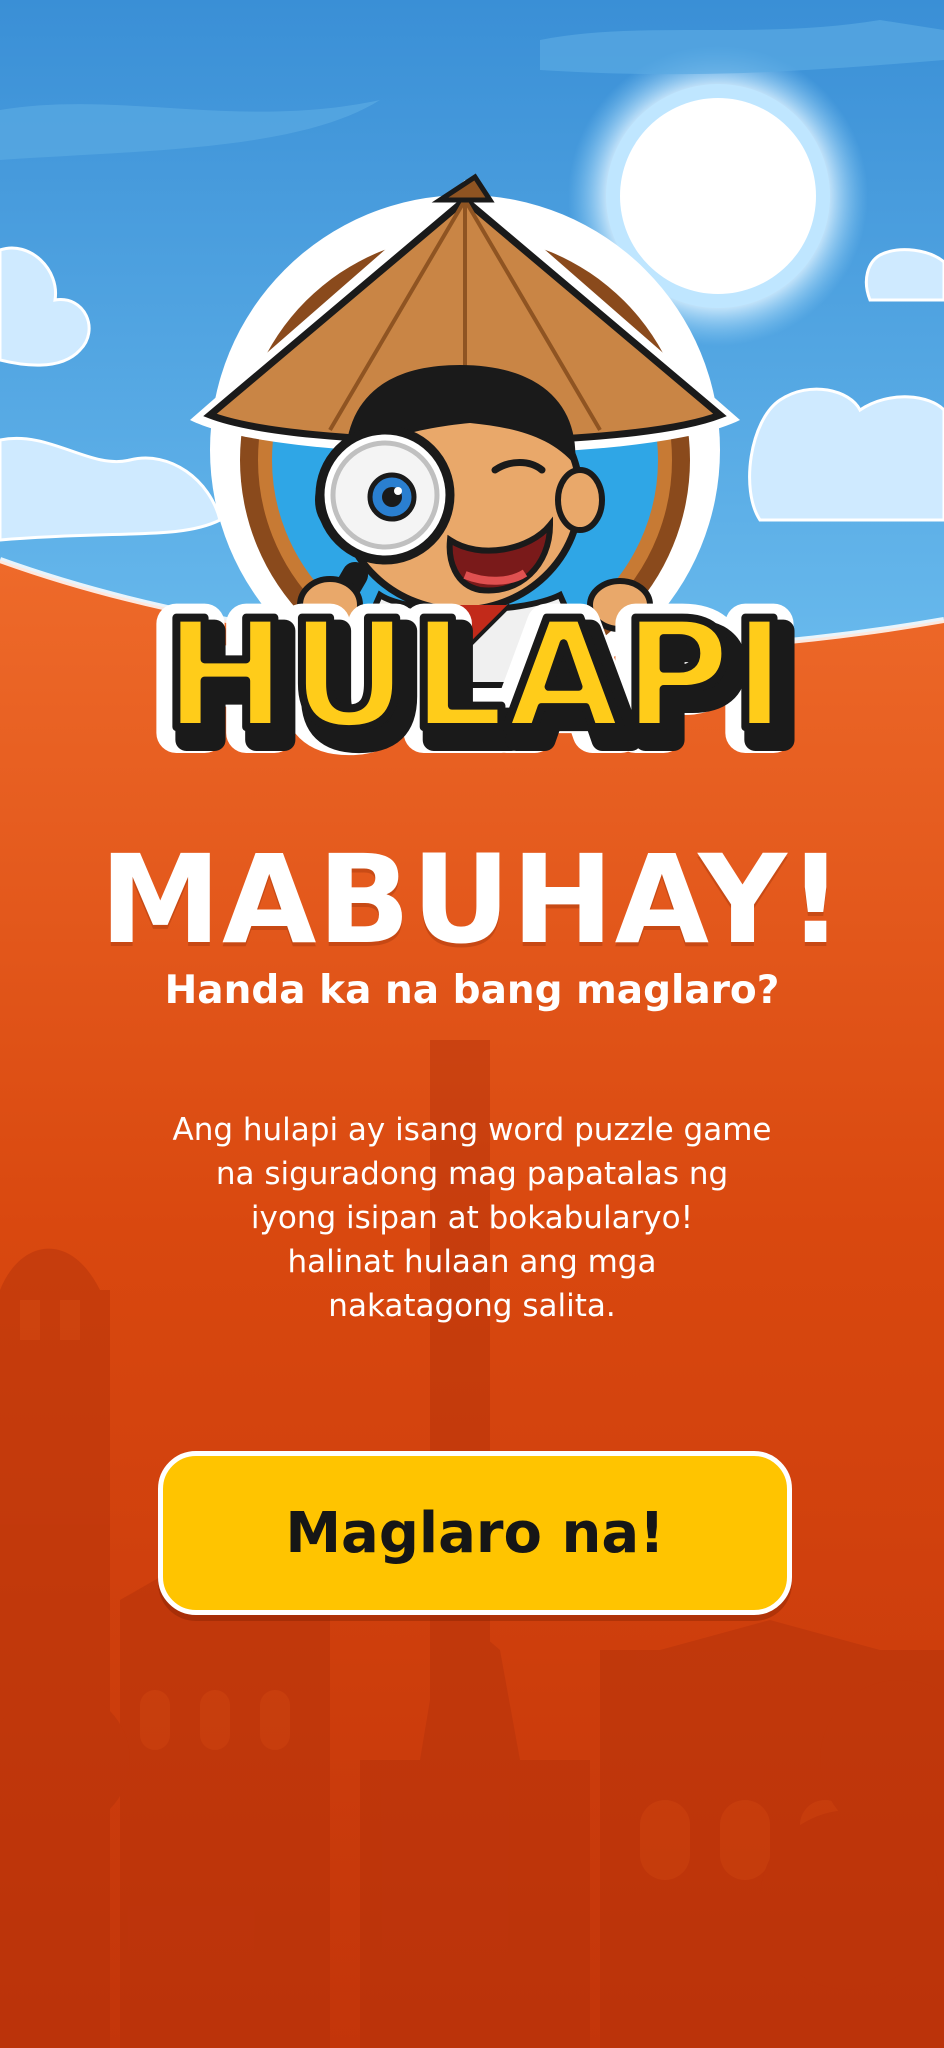  What do you see at coordinates (472, 990) in the screenshot?
I see `welcome-subtitle: Handa ka na bang maglaro?` at bounding box center [472, 990].